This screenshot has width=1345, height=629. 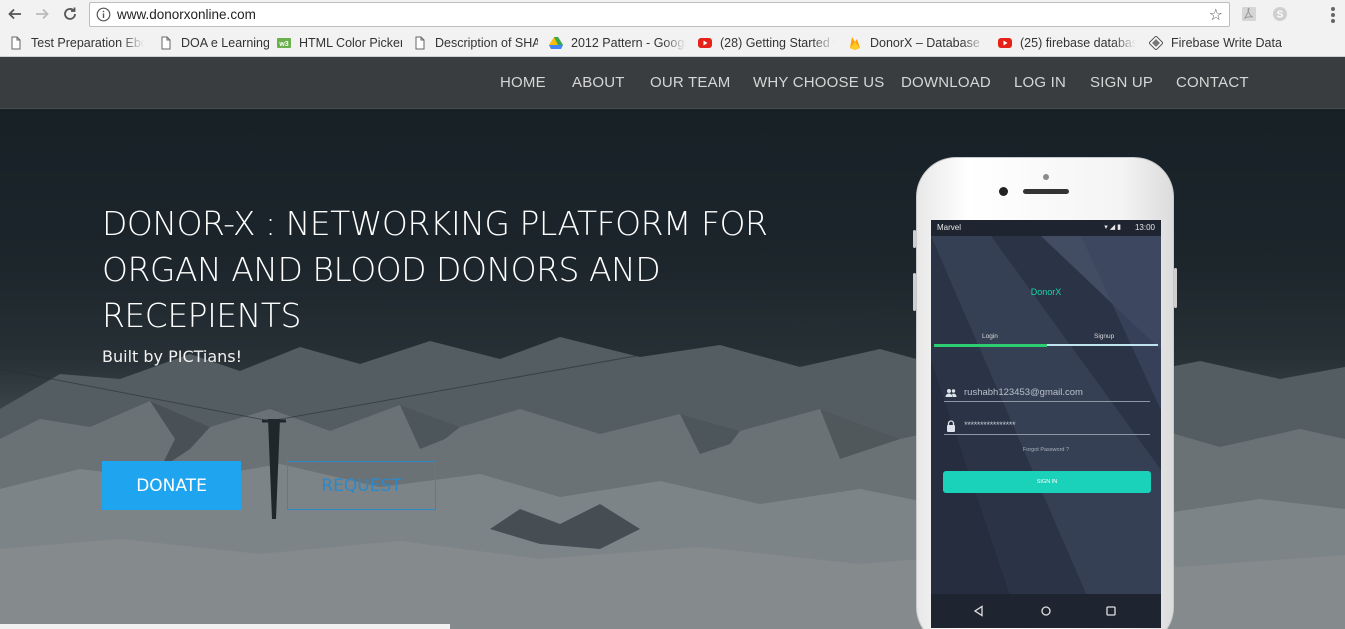 I want to click on forward-arrow-icon, so click(x=42, y=14).